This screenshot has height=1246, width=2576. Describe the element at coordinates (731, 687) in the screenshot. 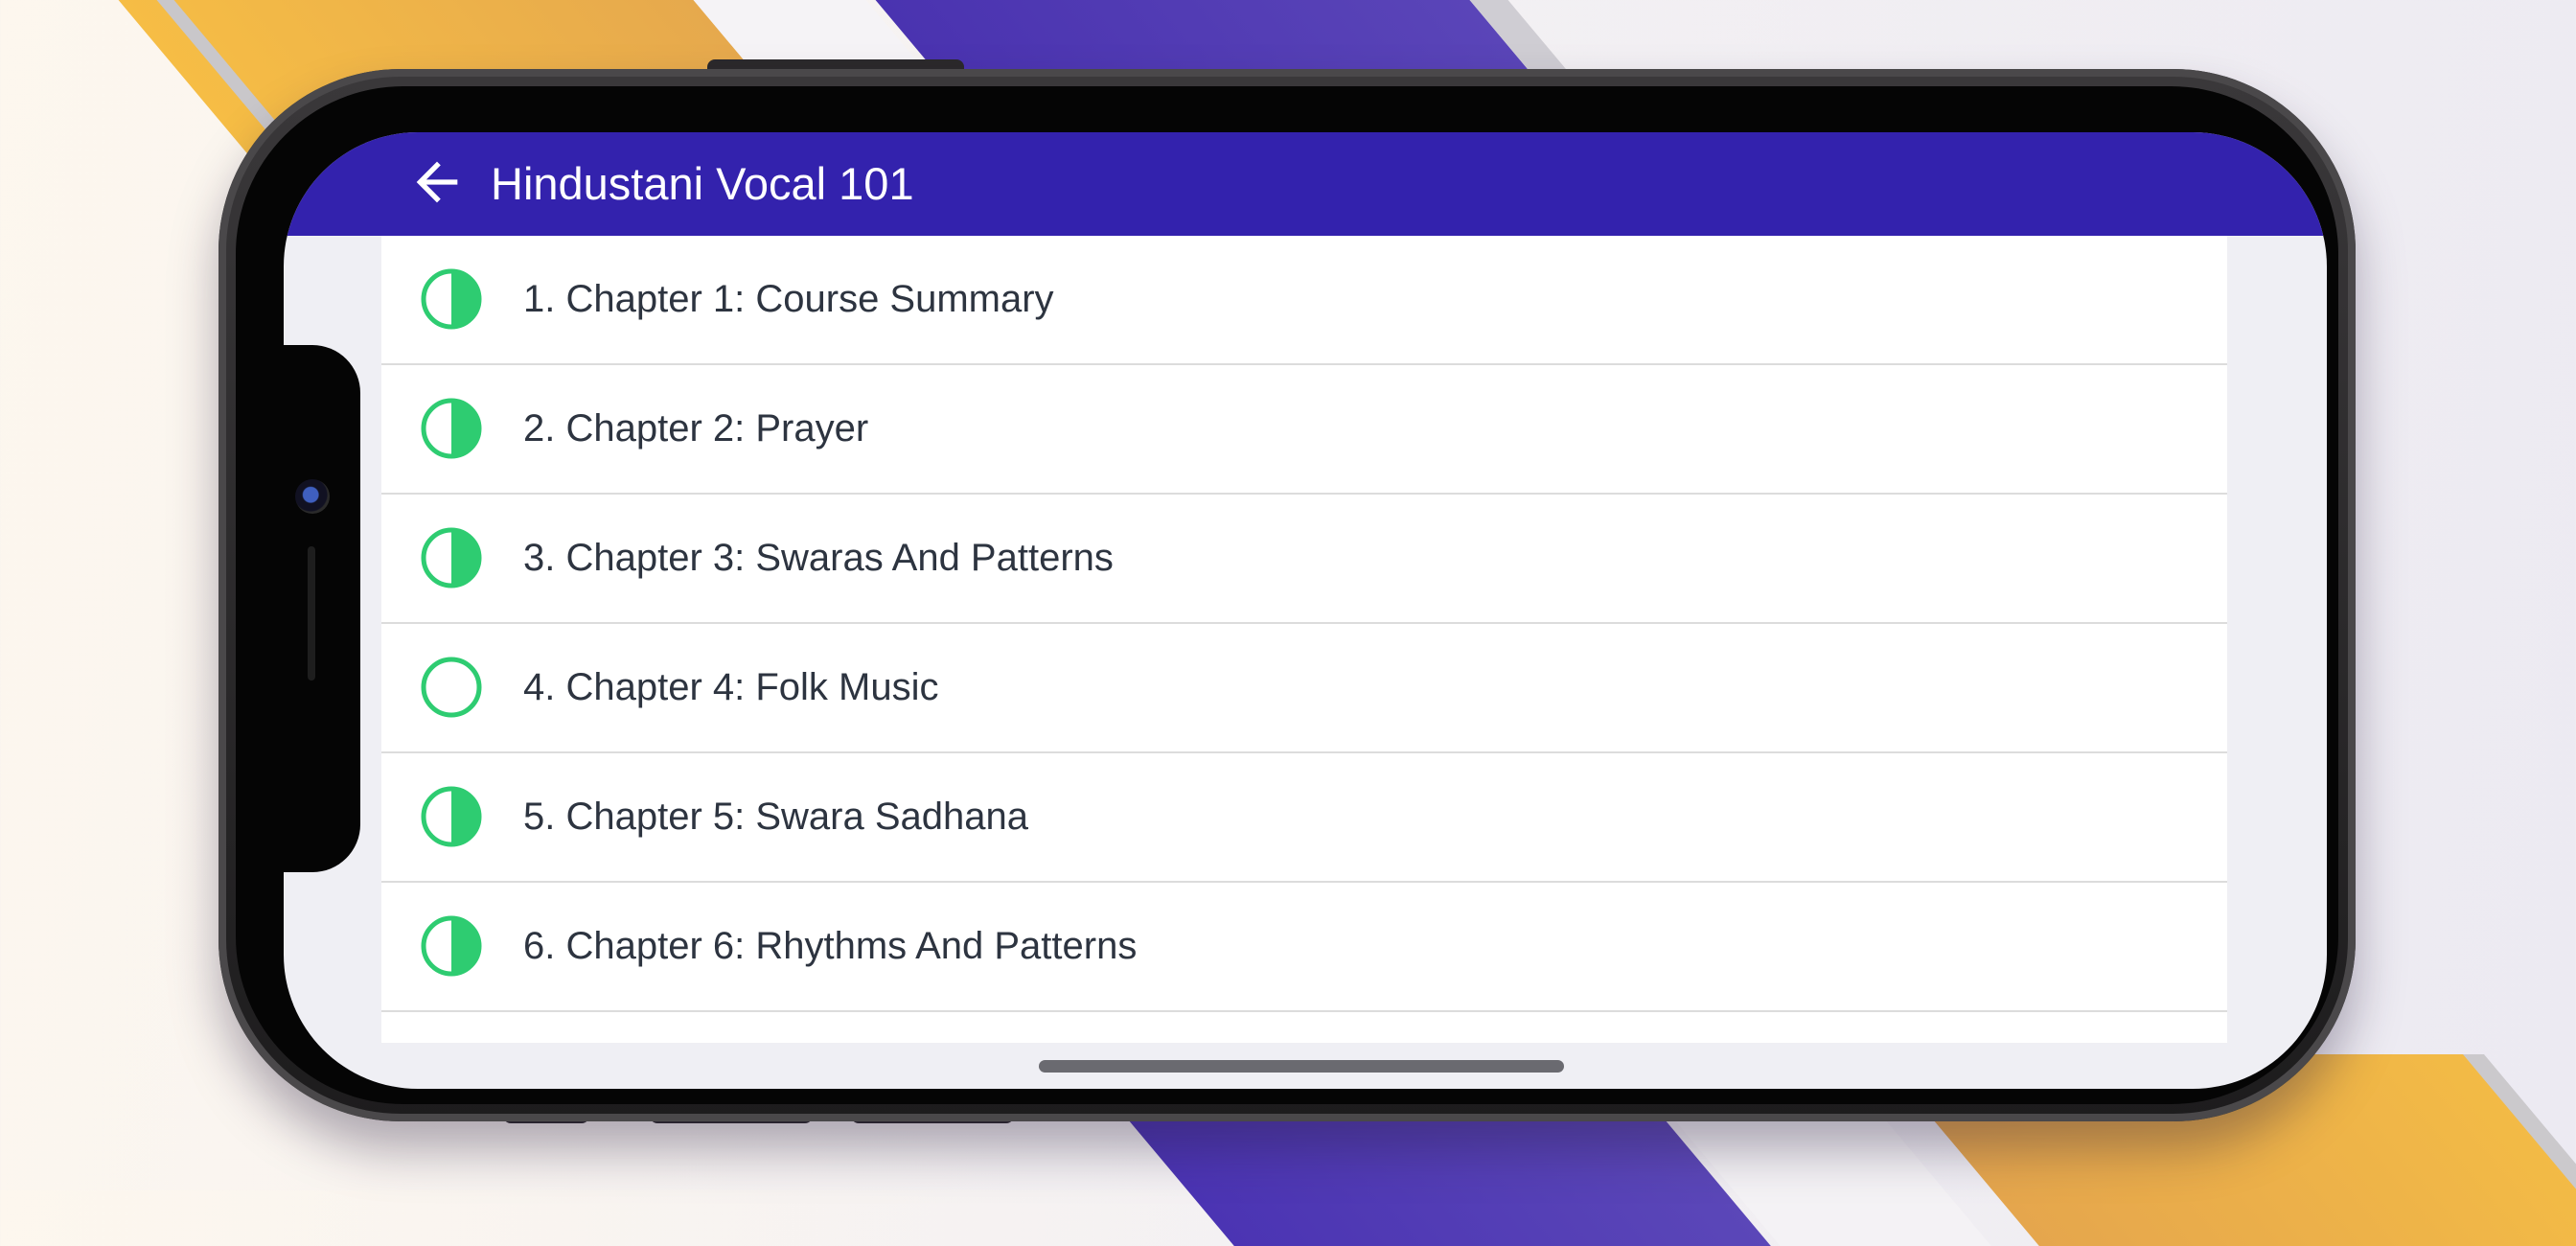

I see `chapter-label: 4. Chapter 4: Folk Music` at that location.